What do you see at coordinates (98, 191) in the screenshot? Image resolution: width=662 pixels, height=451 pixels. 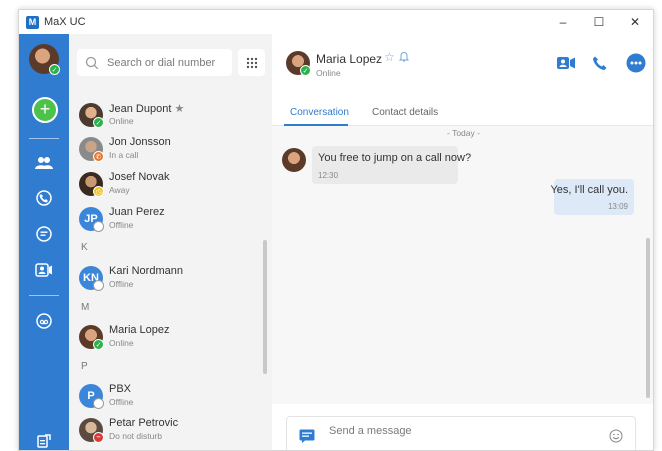 I see `away-status-icon: ◷` at bounding box center [98, 191].